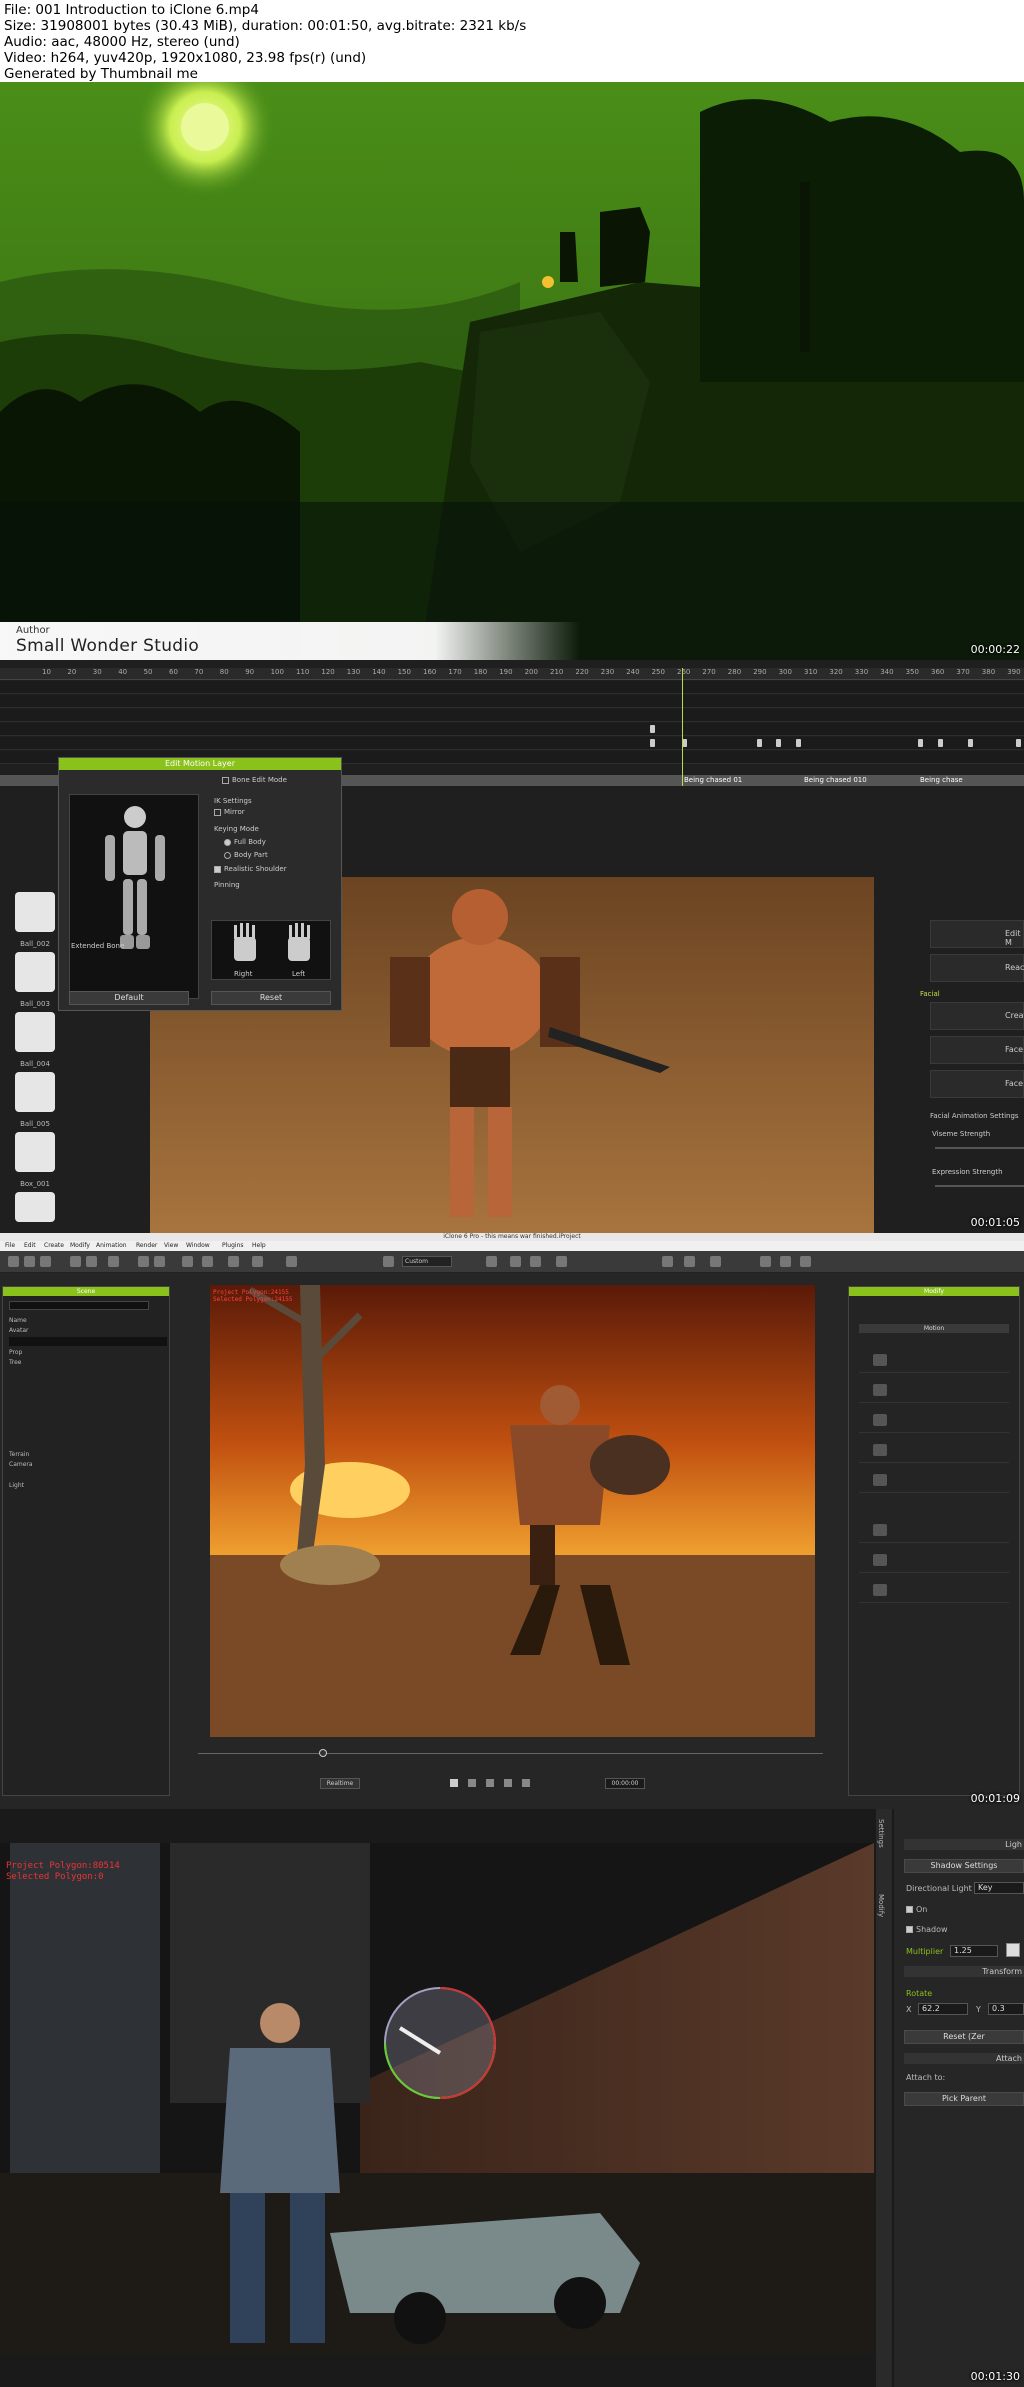 This screenshot has width=1024, height=2387. Describe the element at coordinates (510, 1753) in the screenshot. I see `timeline-slider-track` at that location.